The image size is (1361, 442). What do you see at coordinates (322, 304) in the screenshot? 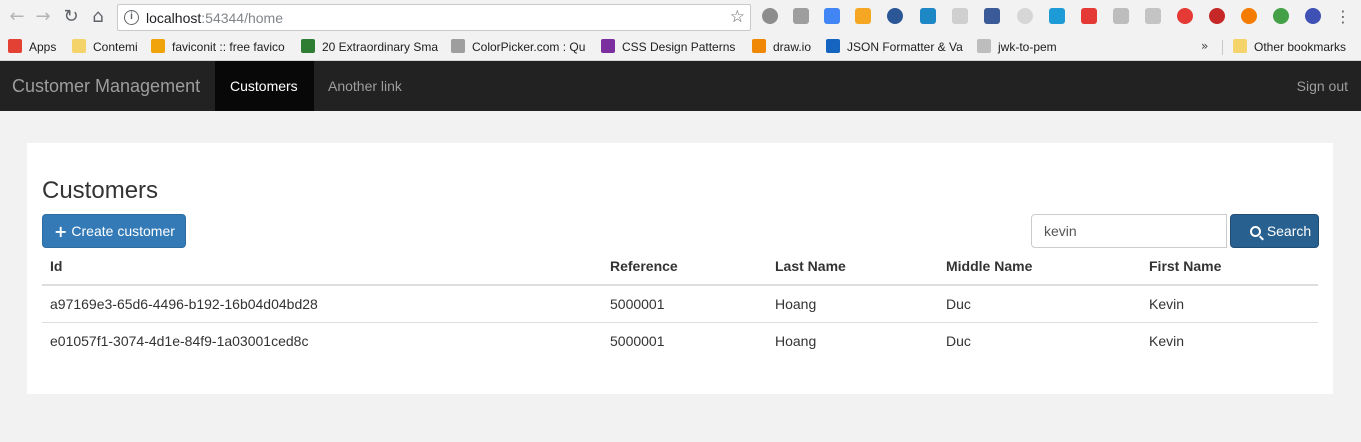
I see `cell-id: a97169e3-65d6-4496-b192-16b04d04bd28` at bounding box center [322, 304].